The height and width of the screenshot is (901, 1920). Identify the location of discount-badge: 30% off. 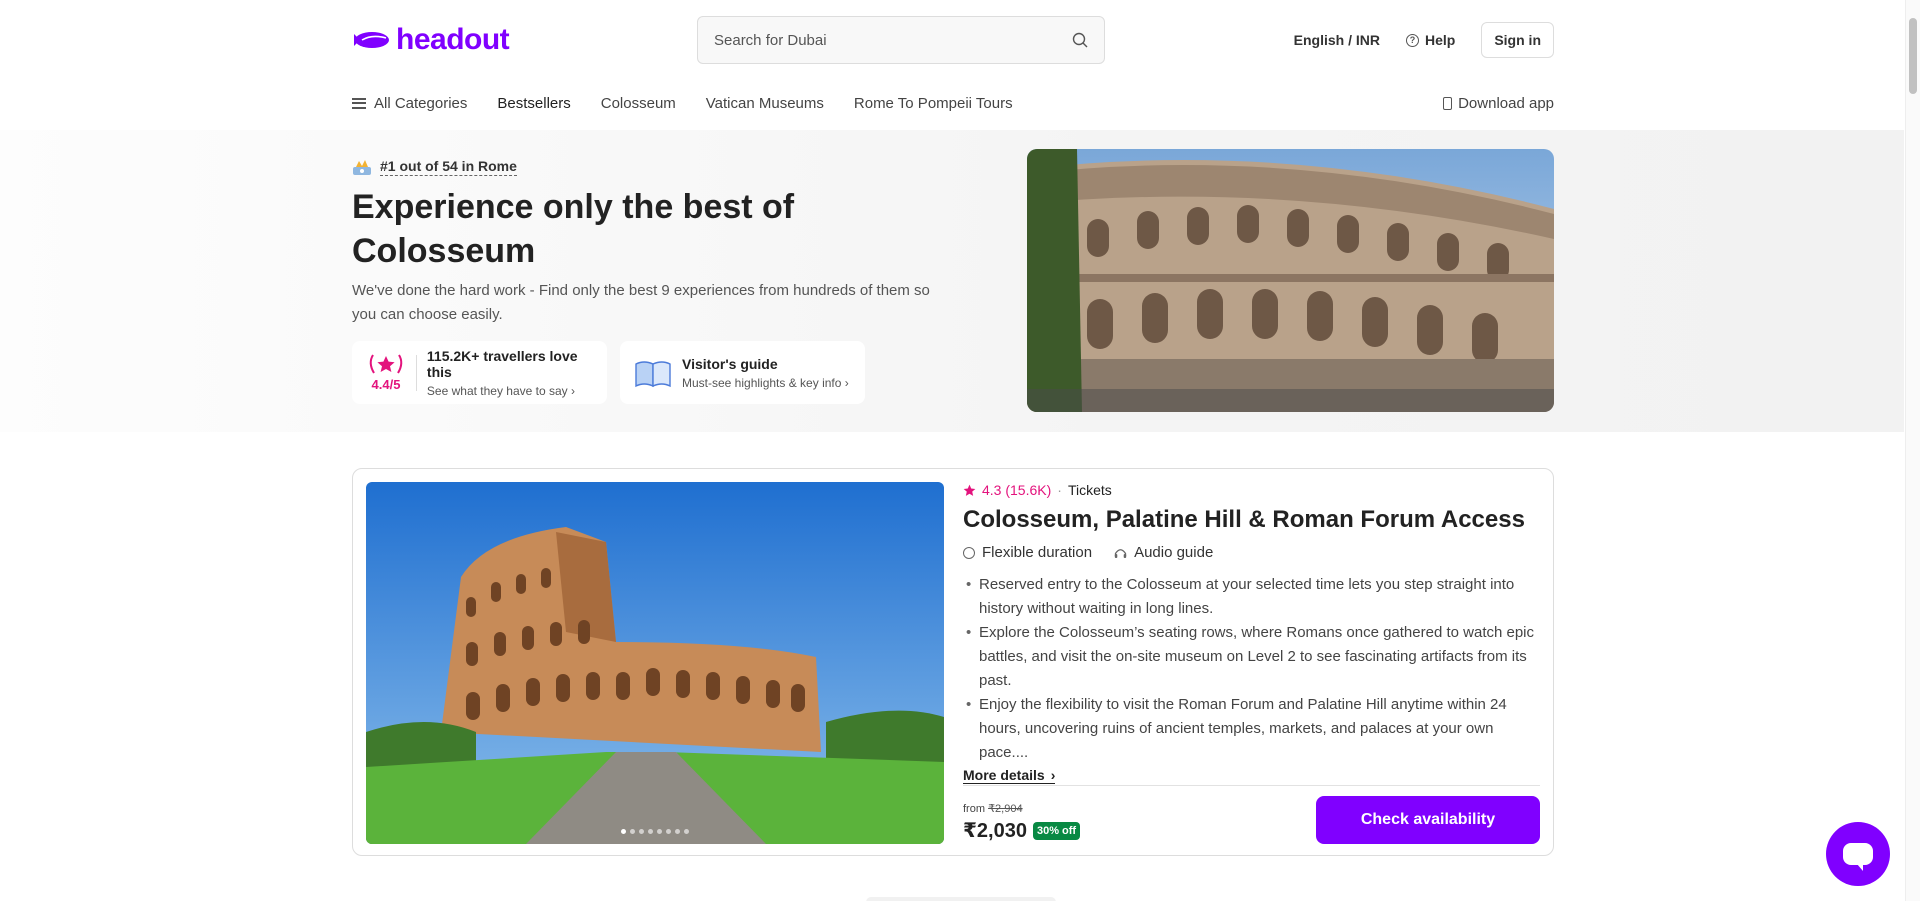
(1056, 830).